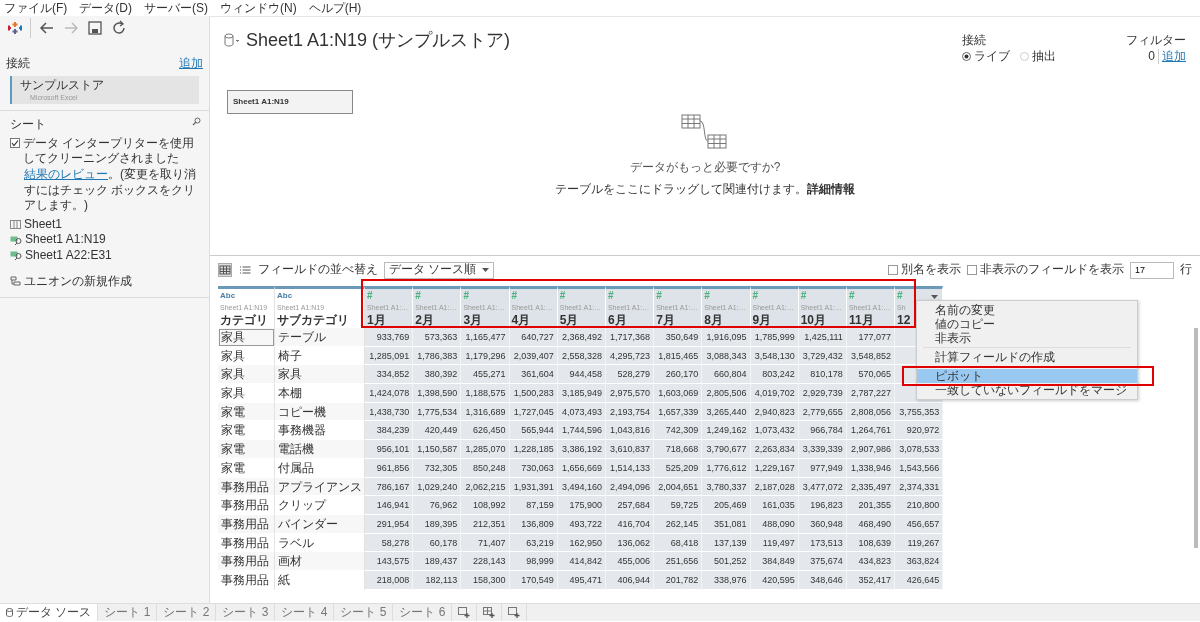  What do you see at coordinates (320, 431) in the screenshot?
I see `table-cell: 事務機器` at bounding box center [320, 431].